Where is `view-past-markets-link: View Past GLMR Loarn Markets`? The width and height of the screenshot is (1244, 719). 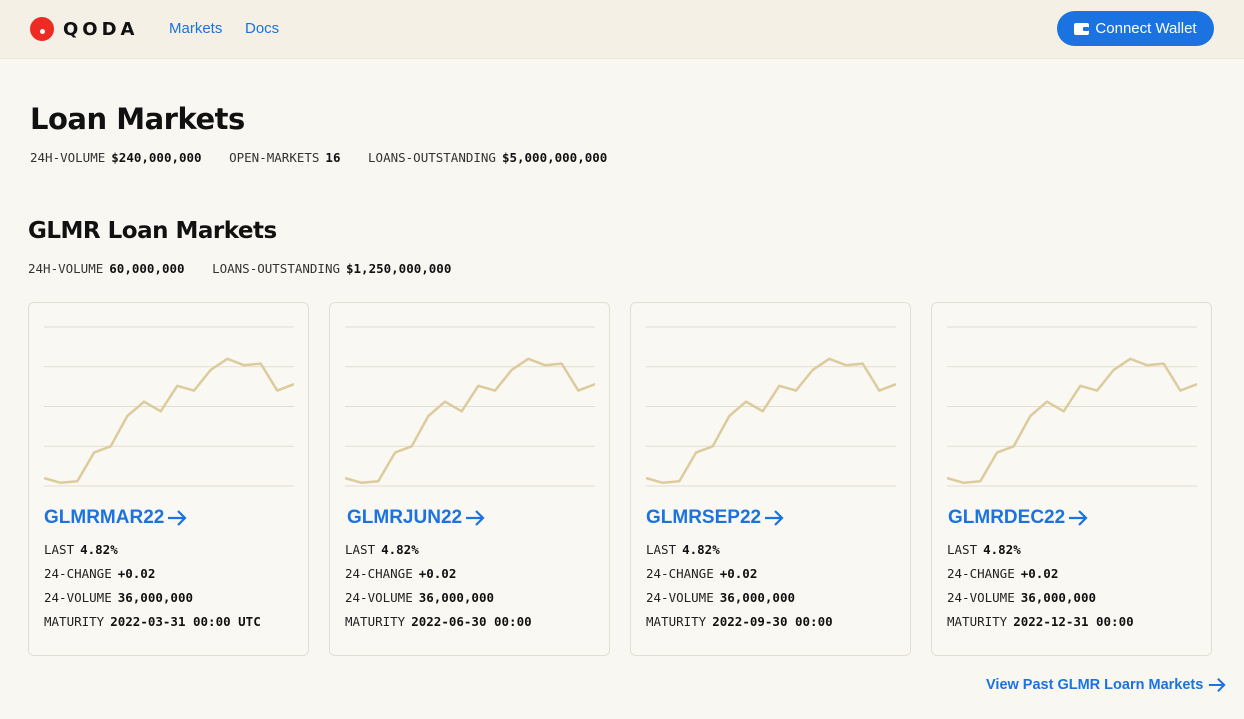 view-past-markets-link: View Past GLMR Loarn Markets is located at coordinates (1106, 685).